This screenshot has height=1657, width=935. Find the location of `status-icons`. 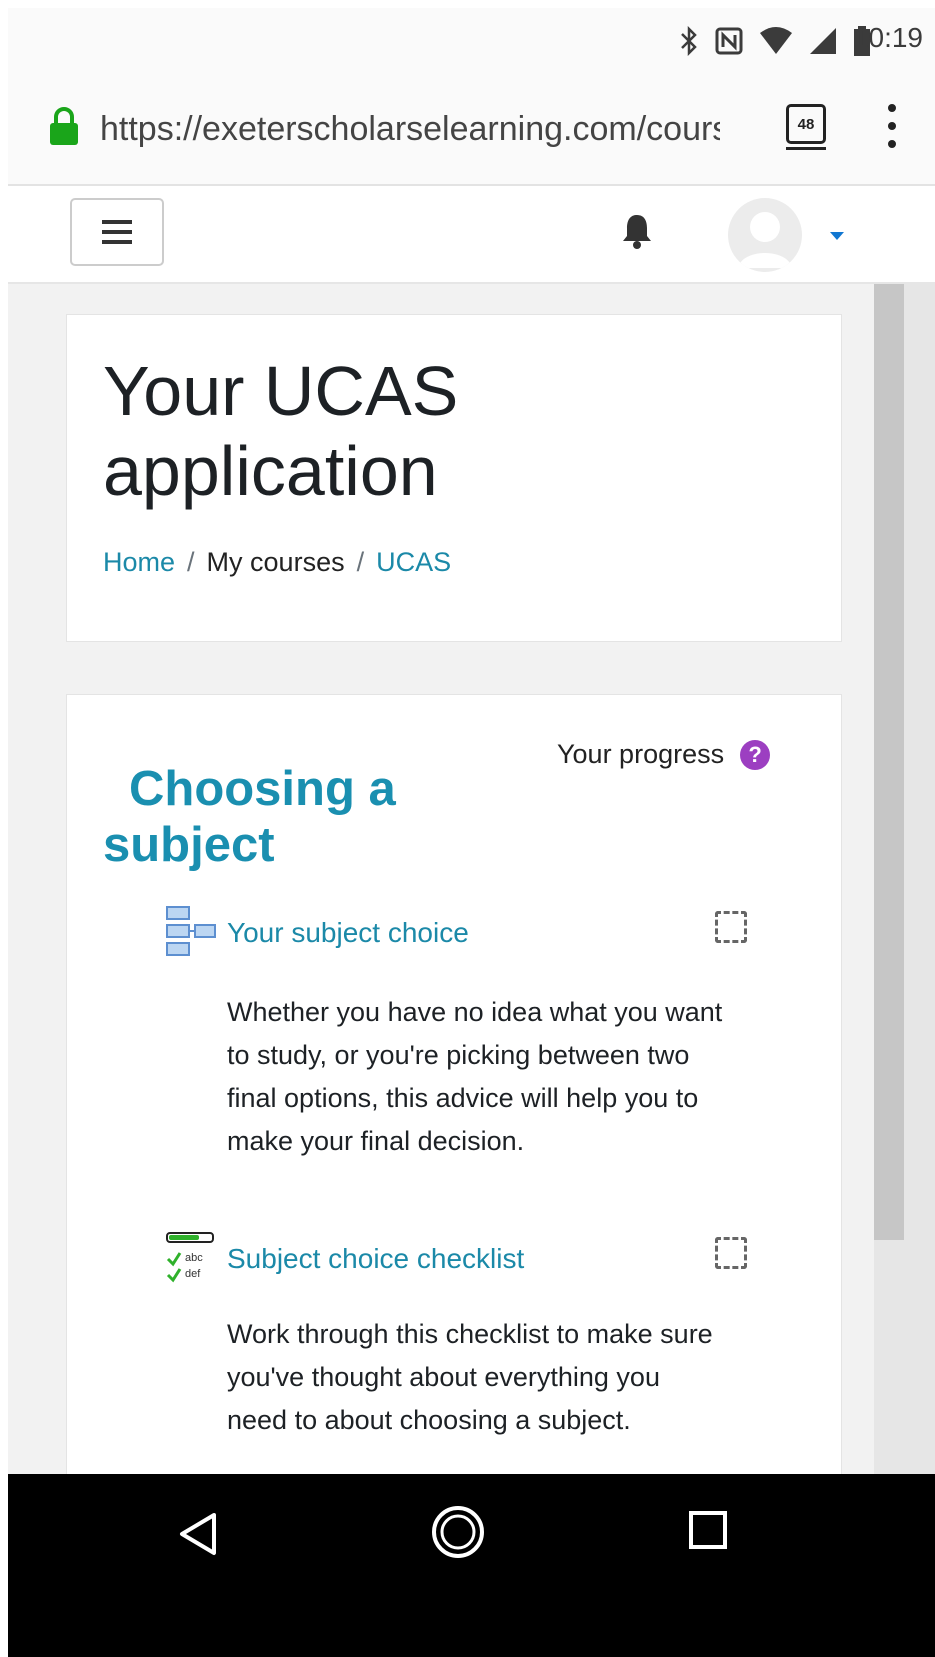

status-icons is located at coordinates (775, 41).